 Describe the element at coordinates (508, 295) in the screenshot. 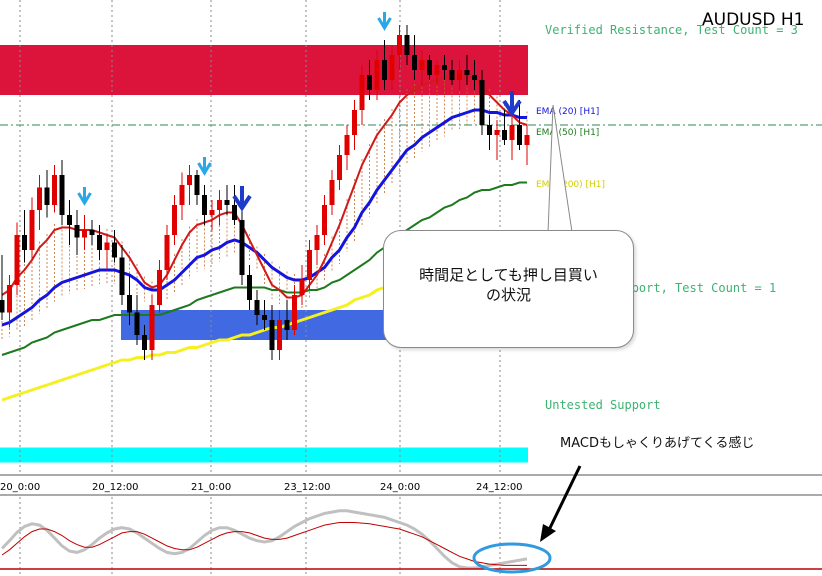

I see `callout-line-2: の状況` at that location.